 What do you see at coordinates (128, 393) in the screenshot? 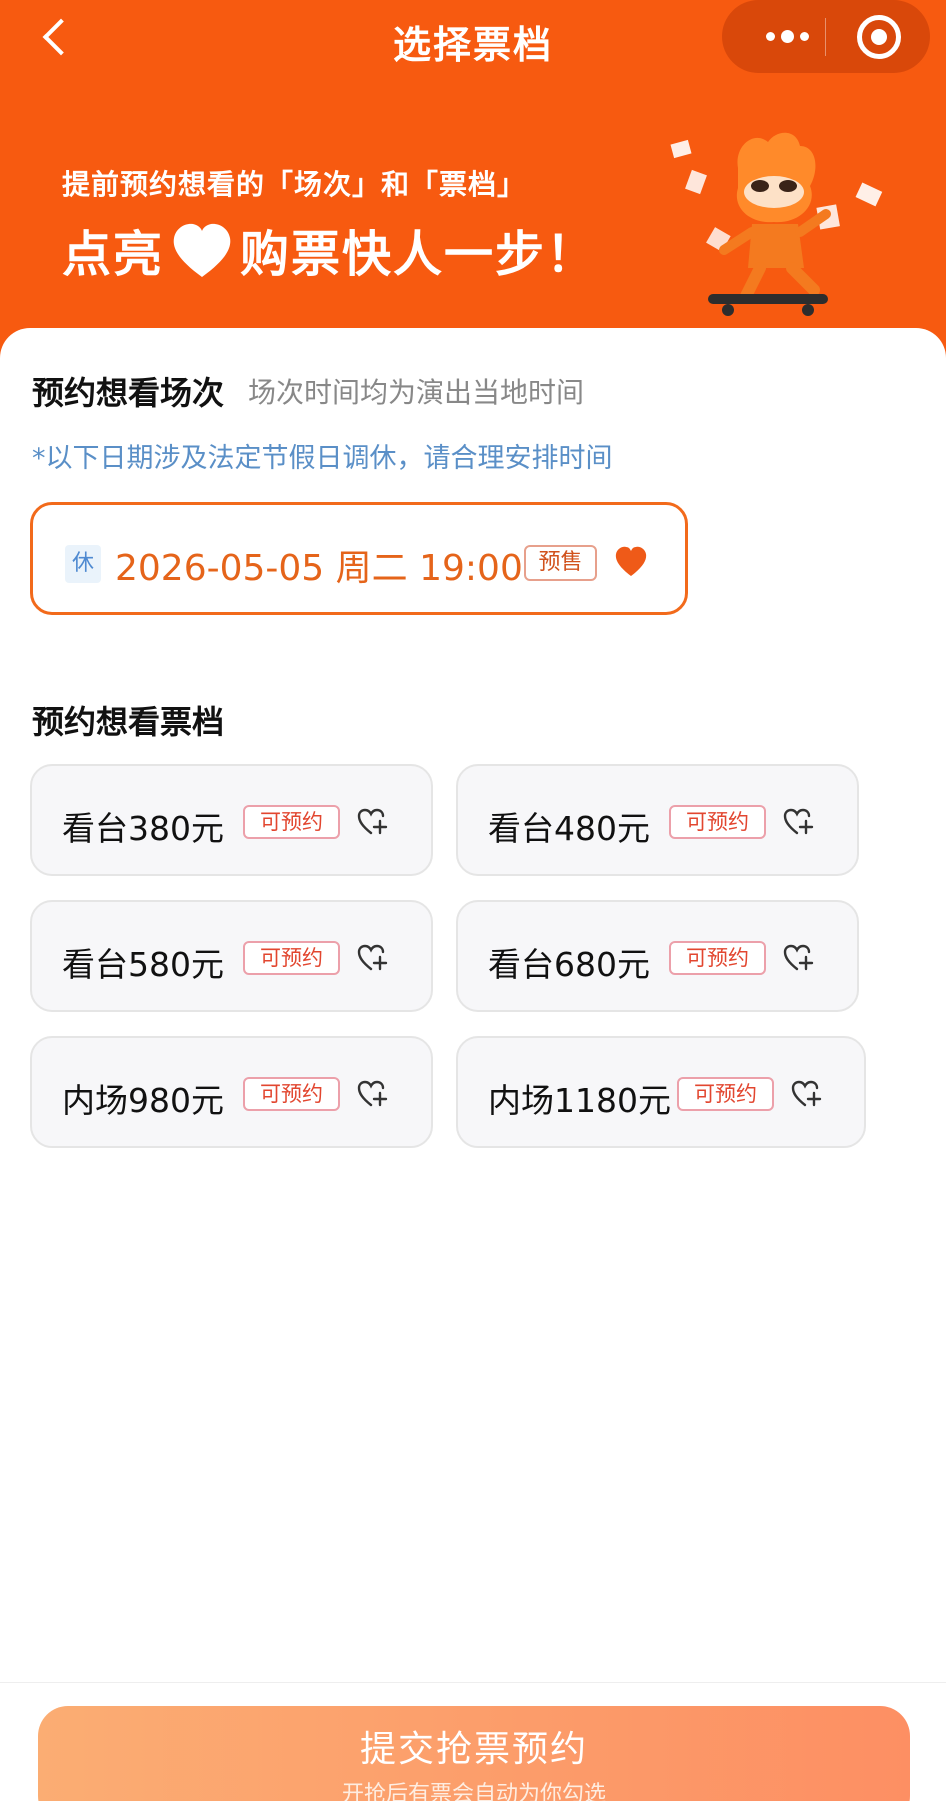
I see `session-section-title: 预约想看场次` at bounding box center [128, 393].